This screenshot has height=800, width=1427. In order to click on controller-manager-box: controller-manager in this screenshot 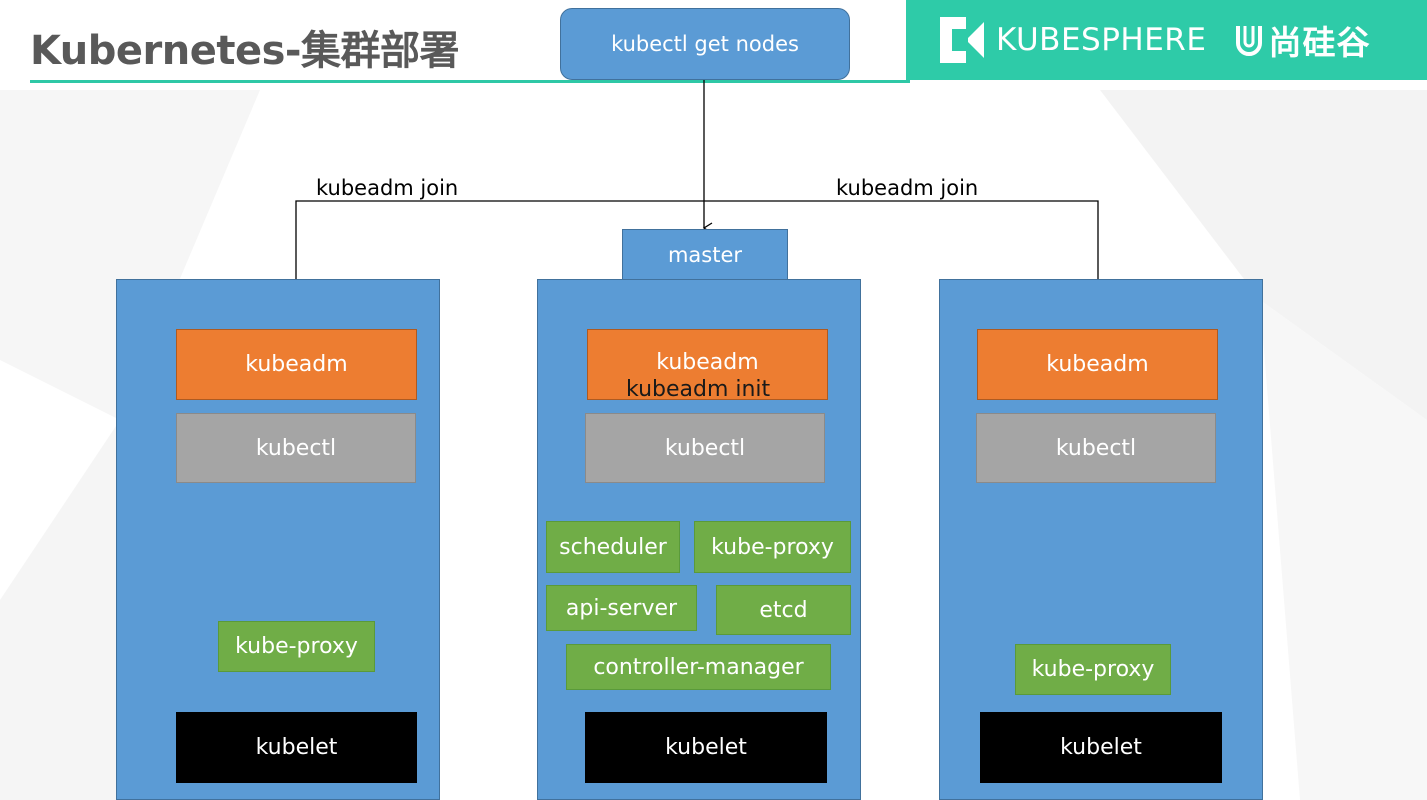, I will do `click(698, 667)`.